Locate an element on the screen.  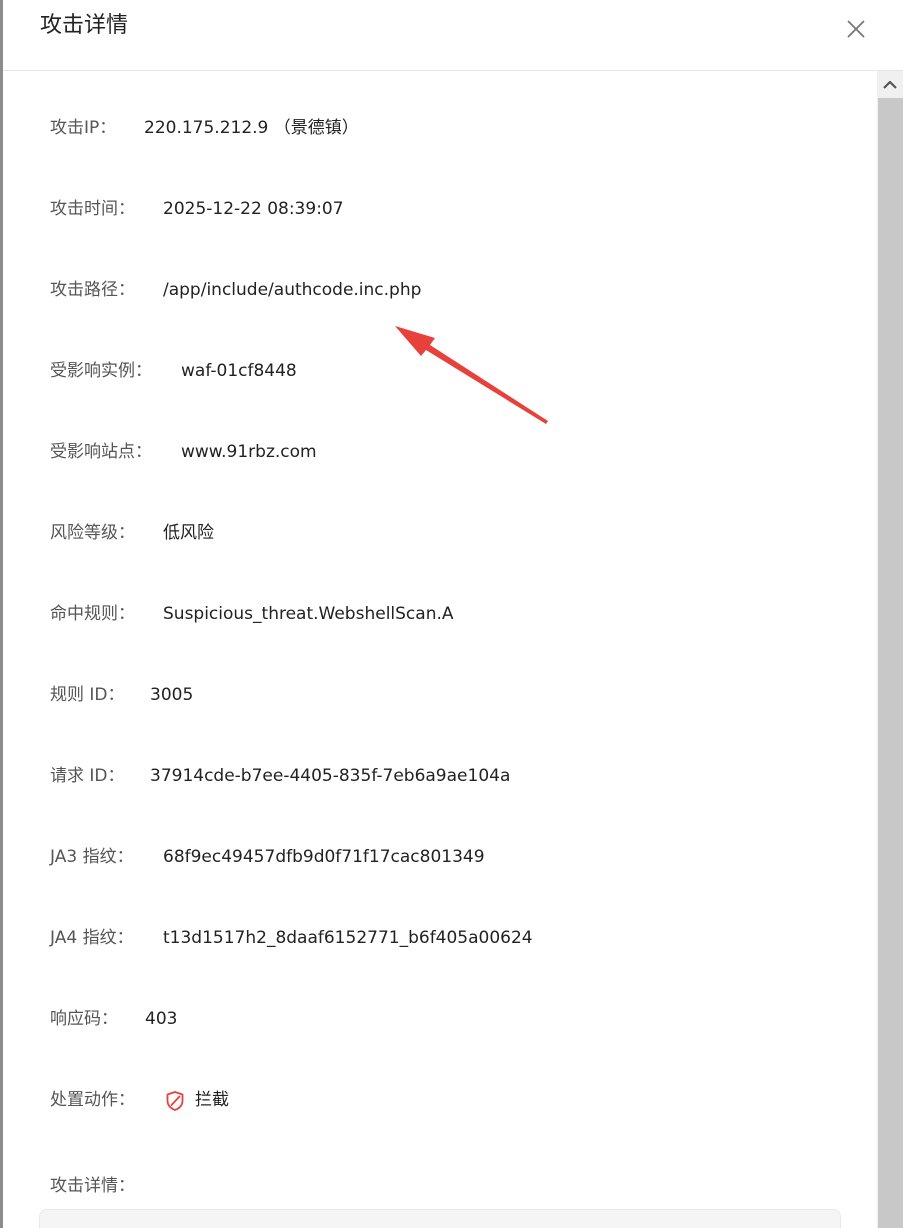
affected-instance-value: waf-01cf8448 is located at coordinates (239, 371).